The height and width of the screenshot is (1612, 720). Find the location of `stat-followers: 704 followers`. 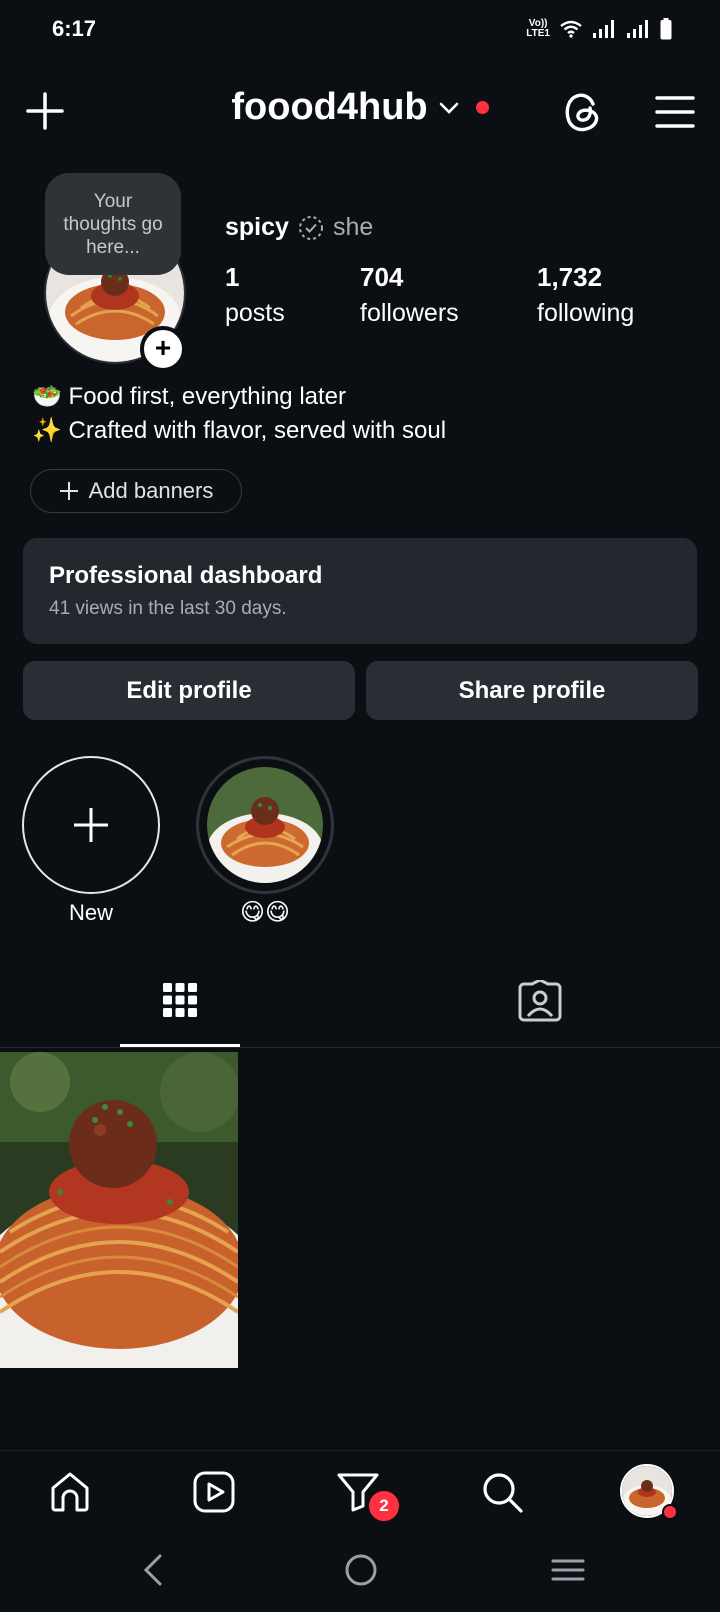

stat-followers: 704 followers is located at coordinates (409, 295).